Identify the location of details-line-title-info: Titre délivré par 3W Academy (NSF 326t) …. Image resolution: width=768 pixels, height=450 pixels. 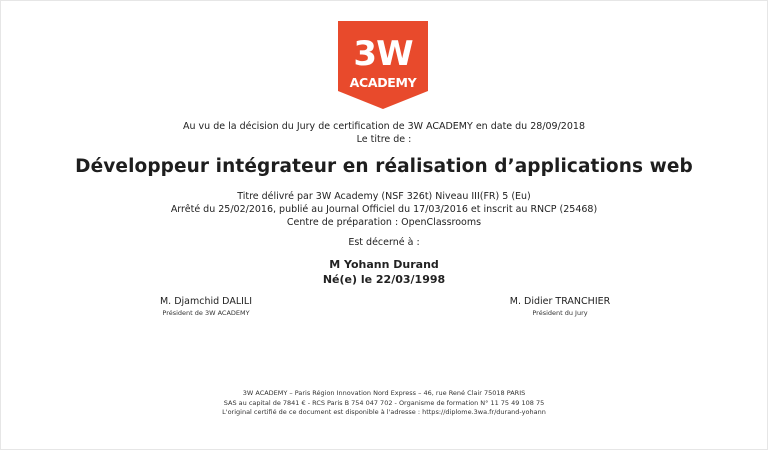
(384, 196).